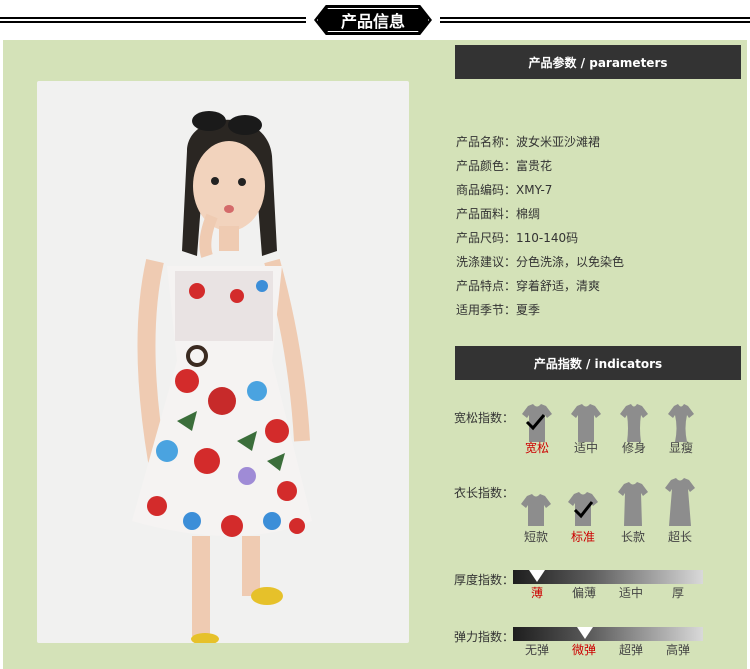  Describe the element at coordinates (679, 537) in the screenshot. I see `length-option-4: 超长` at that location.